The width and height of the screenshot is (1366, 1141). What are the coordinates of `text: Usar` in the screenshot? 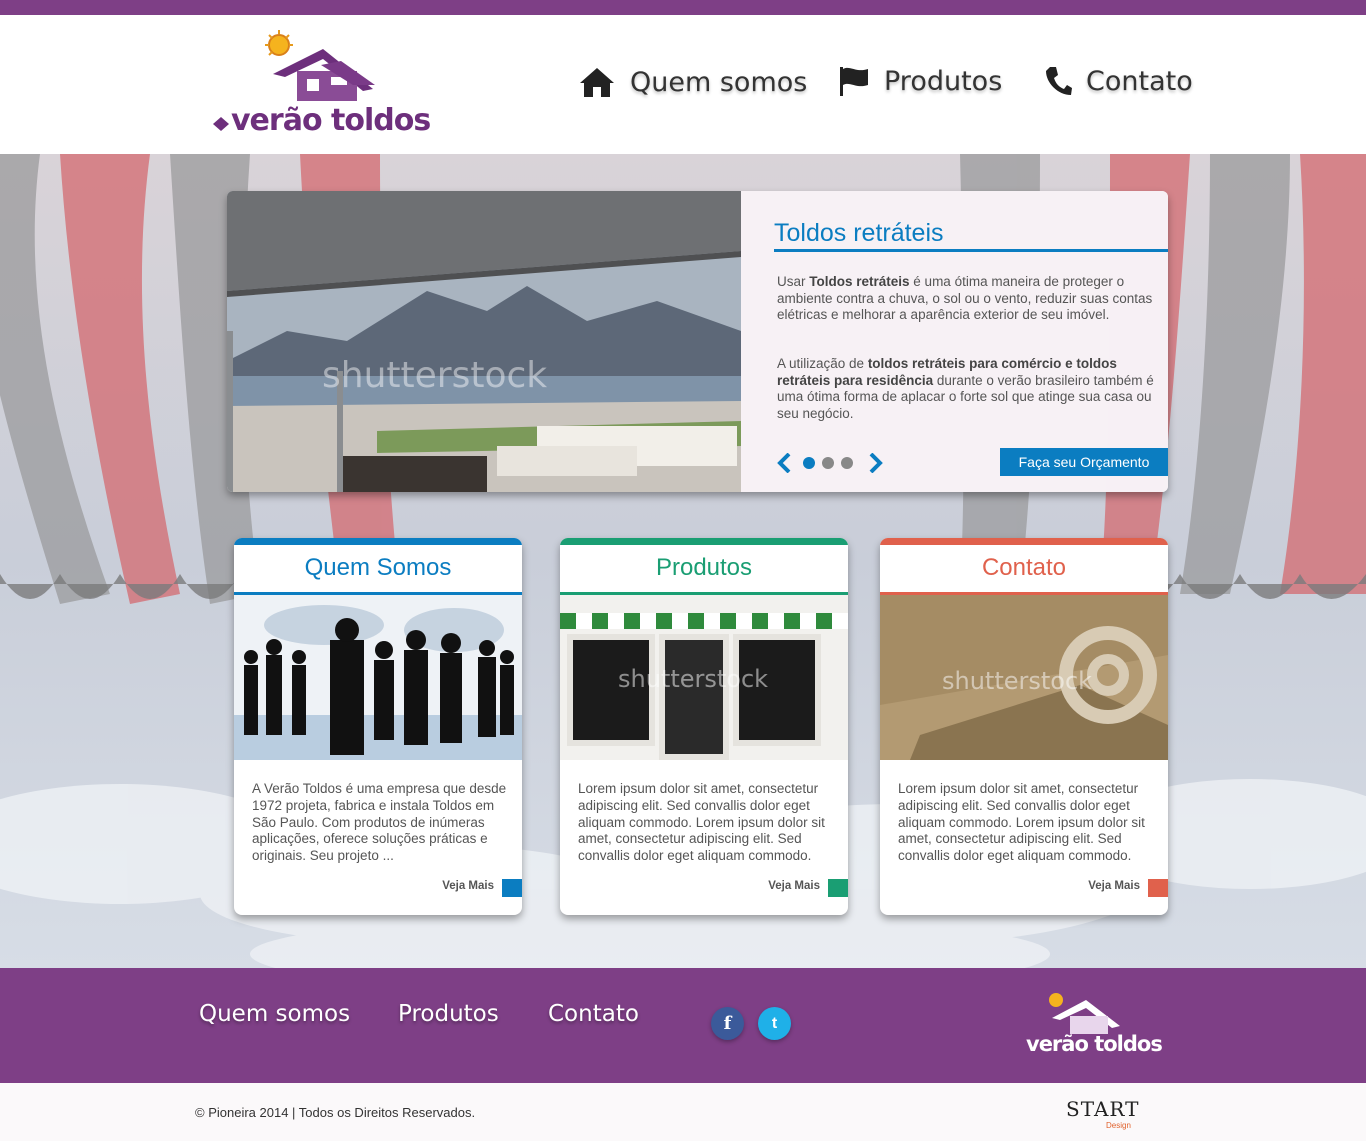 It's located at (793, 281).